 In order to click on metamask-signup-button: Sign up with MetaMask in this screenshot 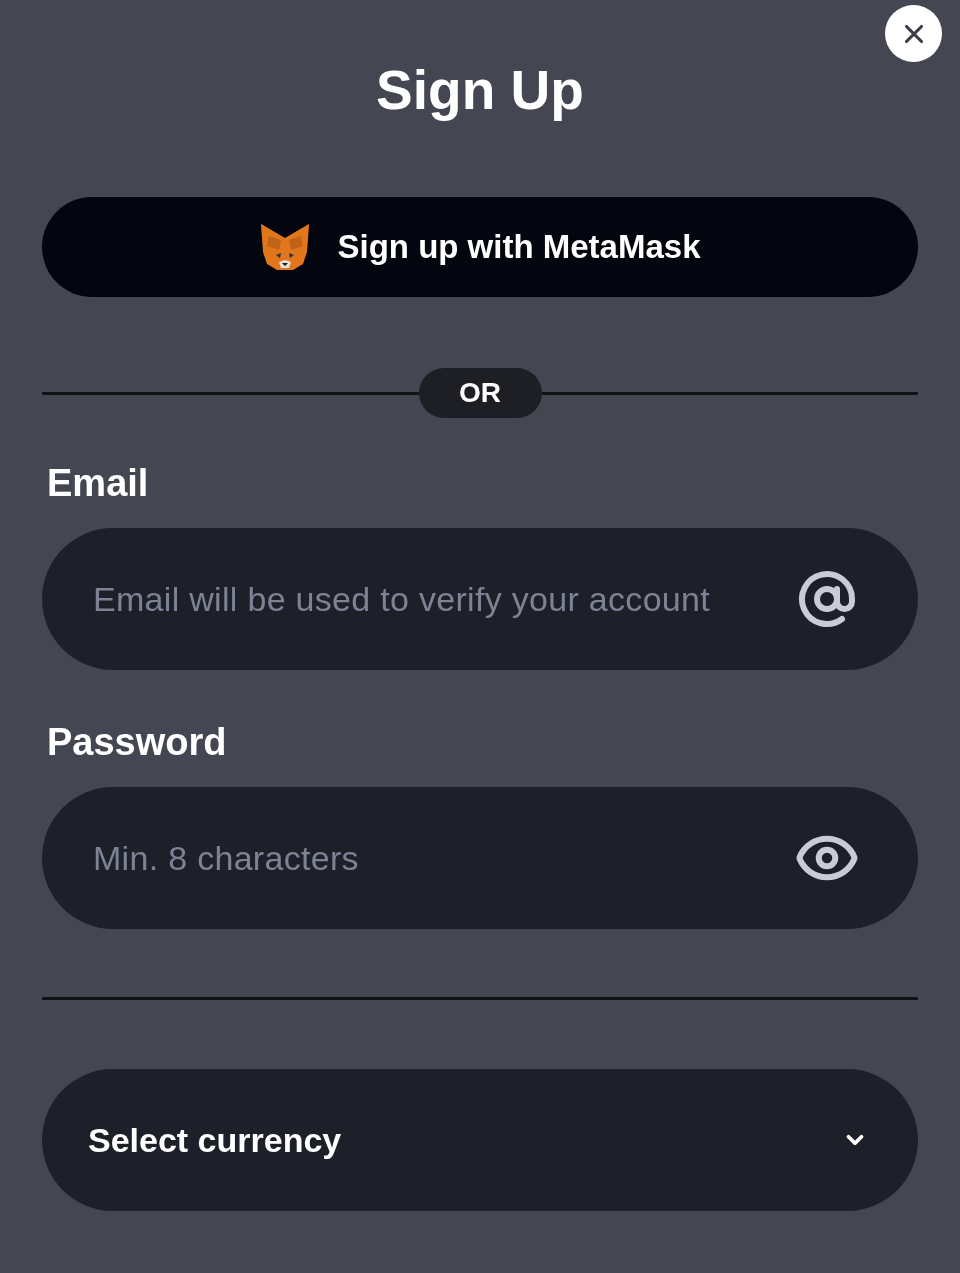, I will do `click(480, 247)`.